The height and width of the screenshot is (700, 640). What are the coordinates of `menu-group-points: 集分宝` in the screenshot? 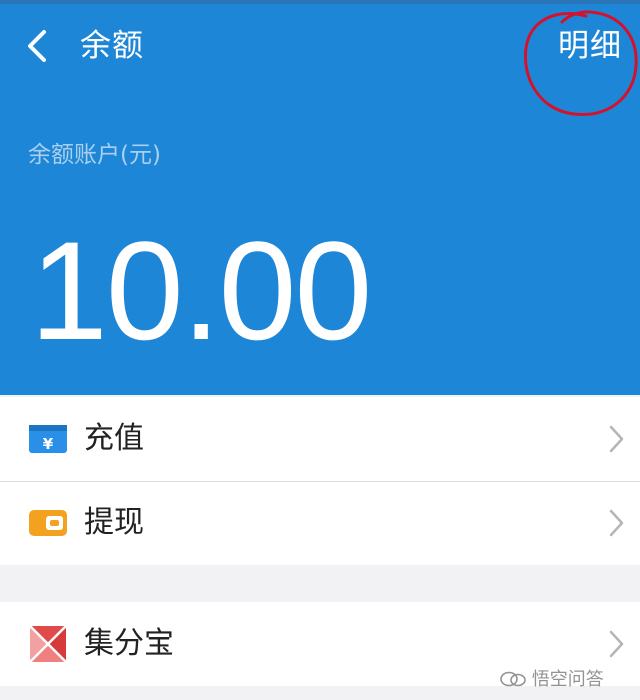 It's located at (320, 644).